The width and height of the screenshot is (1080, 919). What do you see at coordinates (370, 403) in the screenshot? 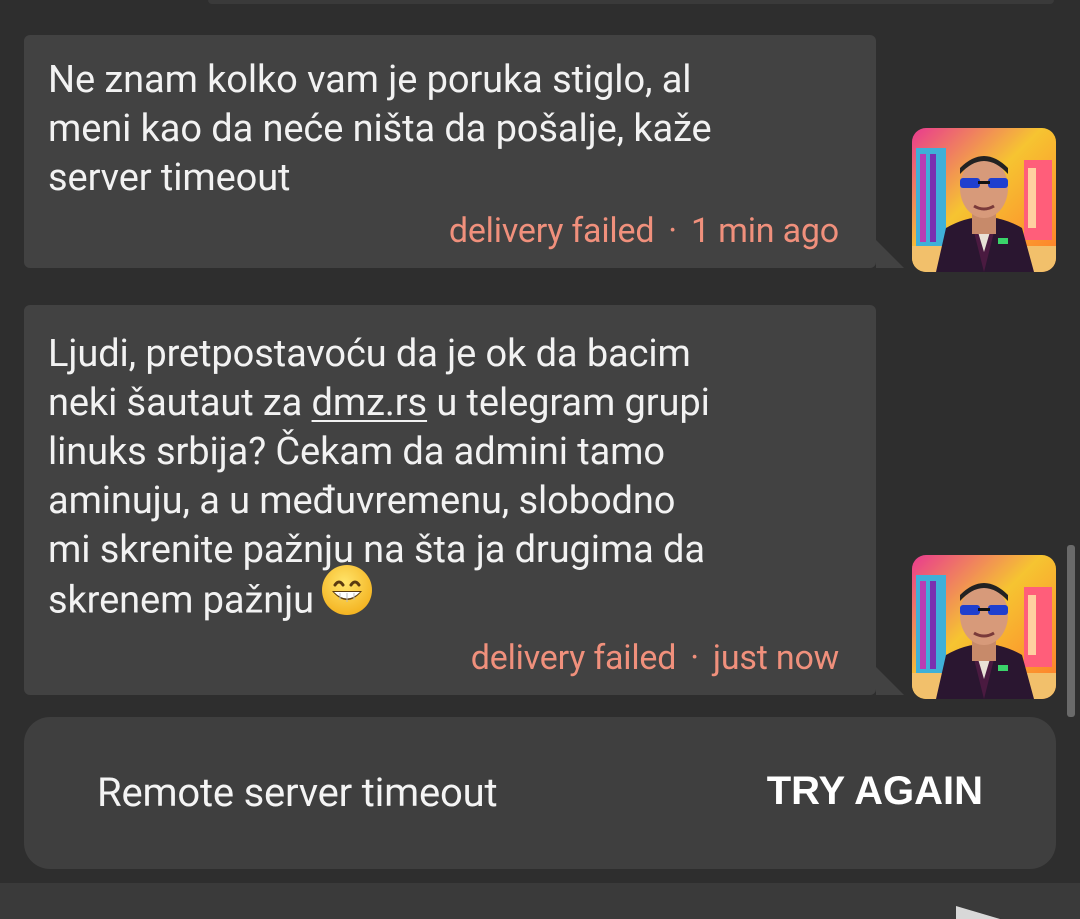
I see `message-link: dmz.rs` at bounding box center [370, 403].